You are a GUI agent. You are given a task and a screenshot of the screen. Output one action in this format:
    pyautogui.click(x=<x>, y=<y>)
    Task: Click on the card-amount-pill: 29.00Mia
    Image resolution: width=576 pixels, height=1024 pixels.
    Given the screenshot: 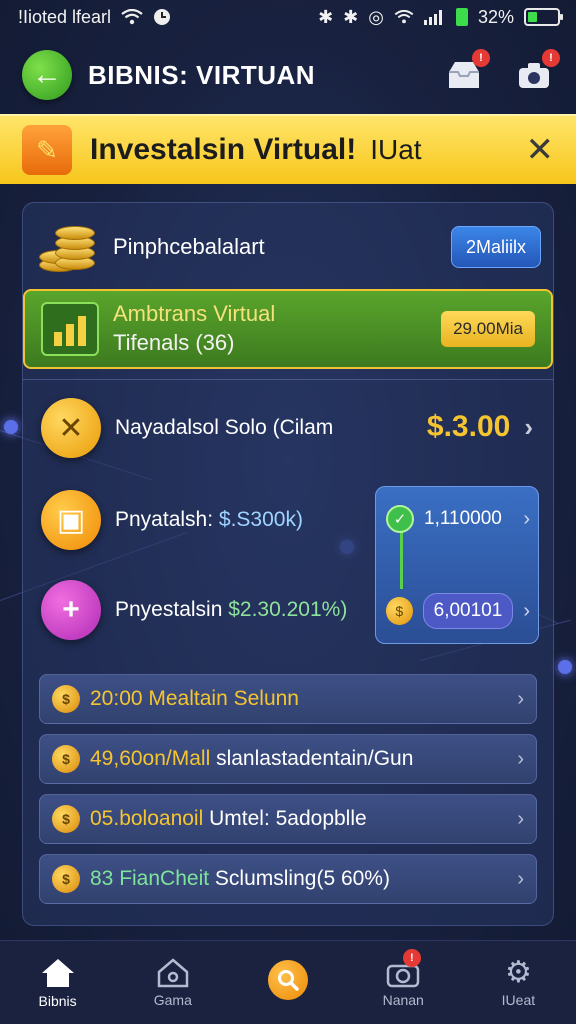 What is the action you would take?
    pyautogui.click(x=488, y=329)
    